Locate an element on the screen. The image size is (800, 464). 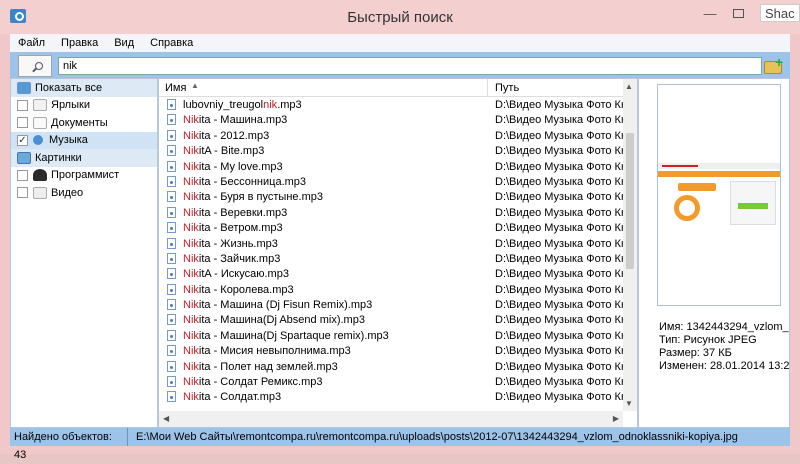
maximize-button is located at coordinates (738, 14).